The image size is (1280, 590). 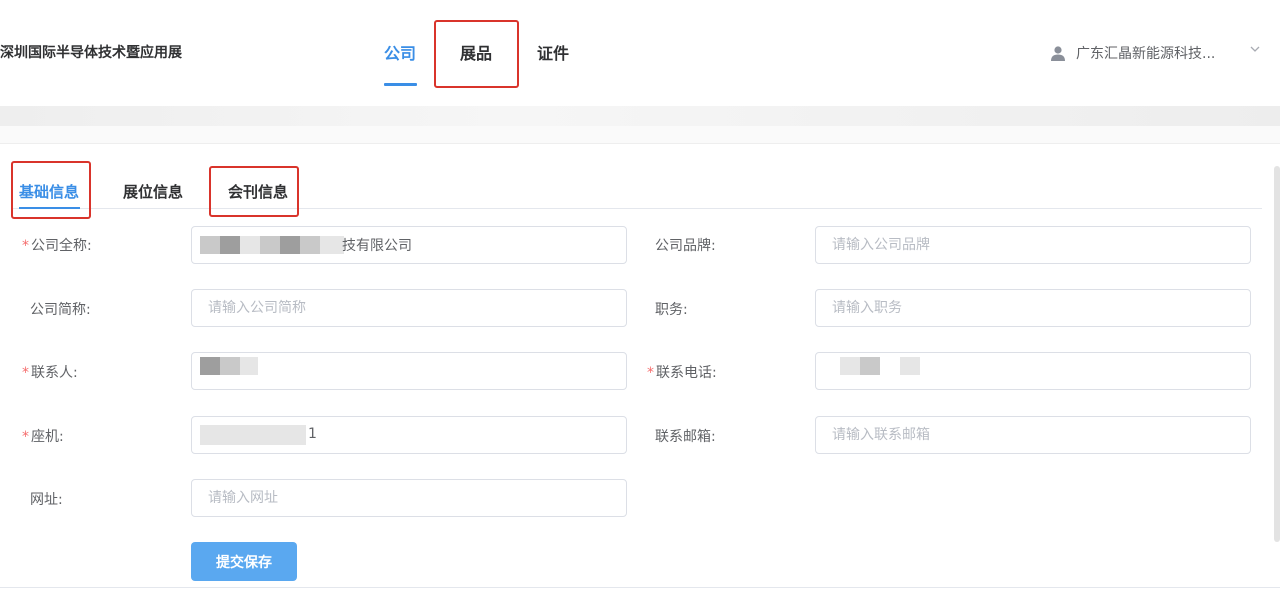 What do you see at coordinates (400, 52) in the screenshot?
I see `nav-tab-company: 公司` at bounding box center [400, 52].